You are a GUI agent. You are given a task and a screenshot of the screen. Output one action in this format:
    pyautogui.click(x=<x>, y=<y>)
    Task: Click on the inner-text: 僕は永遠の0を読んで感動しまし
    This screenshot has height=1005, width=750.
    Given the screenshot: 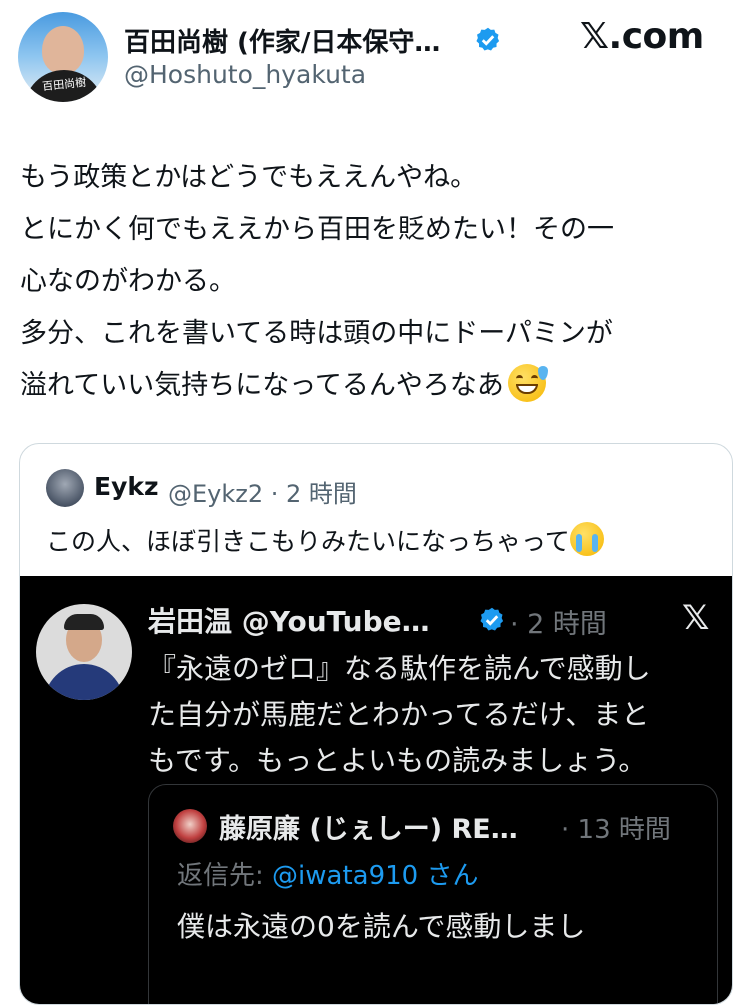 What is the action you would take?
    pyautogui.click(x=381, y=926)
    